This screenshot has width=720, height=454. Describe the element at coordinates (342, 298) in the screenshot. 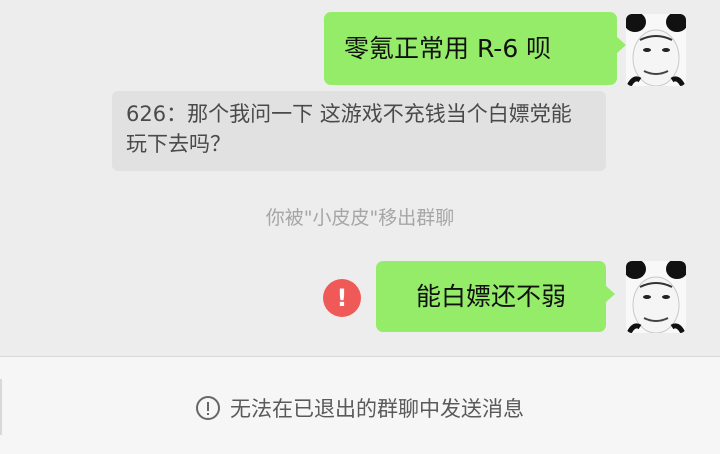

I see `exclamation-icon: !` at that location.